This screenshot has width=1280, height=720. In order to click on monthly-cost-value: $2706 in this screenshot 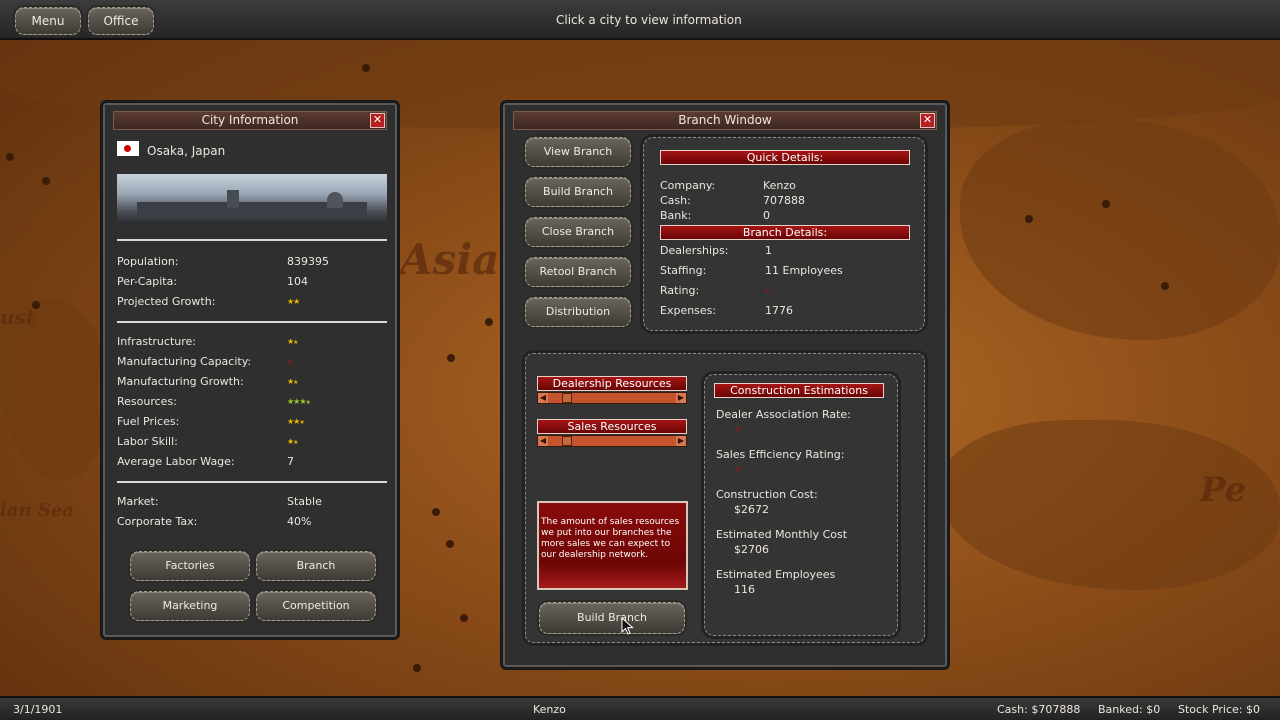, I will do `click(751, 549)`.